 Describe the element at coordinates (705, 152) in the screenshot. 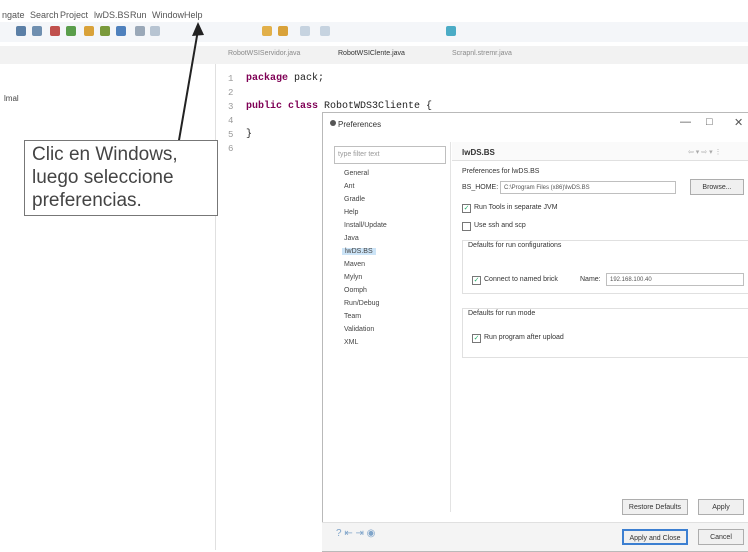

I see `page-nav-arrows: ⇦ ▾ ⇨ ▾ ⋮` at that location.